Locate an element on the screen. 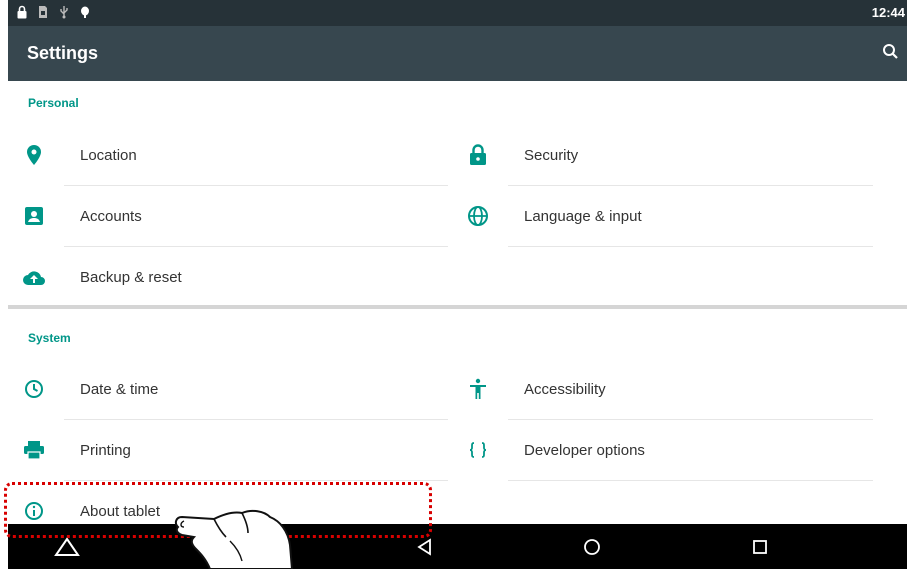 The height and width of the screenshot is (569, 907). printer-icon is located at coordinates (34, 450).